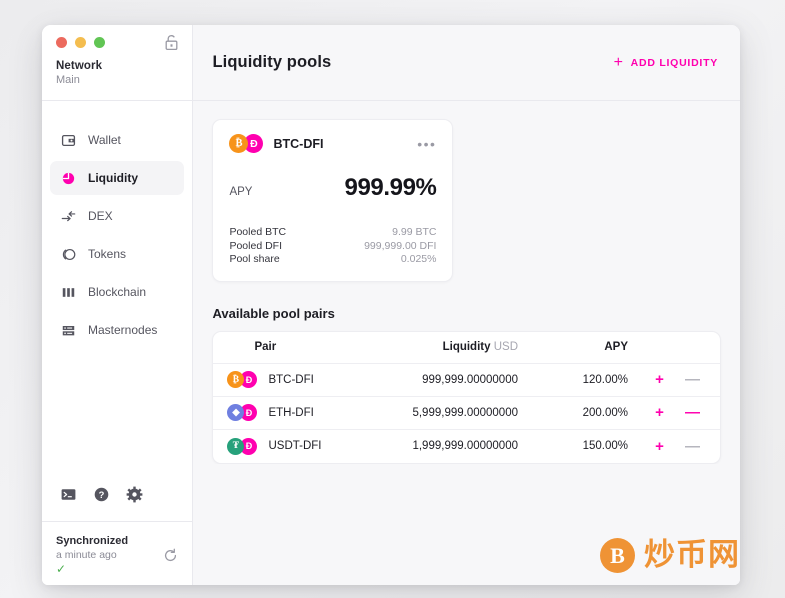  What do you see at coordinates (68, 330) in the screenshot?
I see `masternodes-server-icon` at bounding box center [68, 330].